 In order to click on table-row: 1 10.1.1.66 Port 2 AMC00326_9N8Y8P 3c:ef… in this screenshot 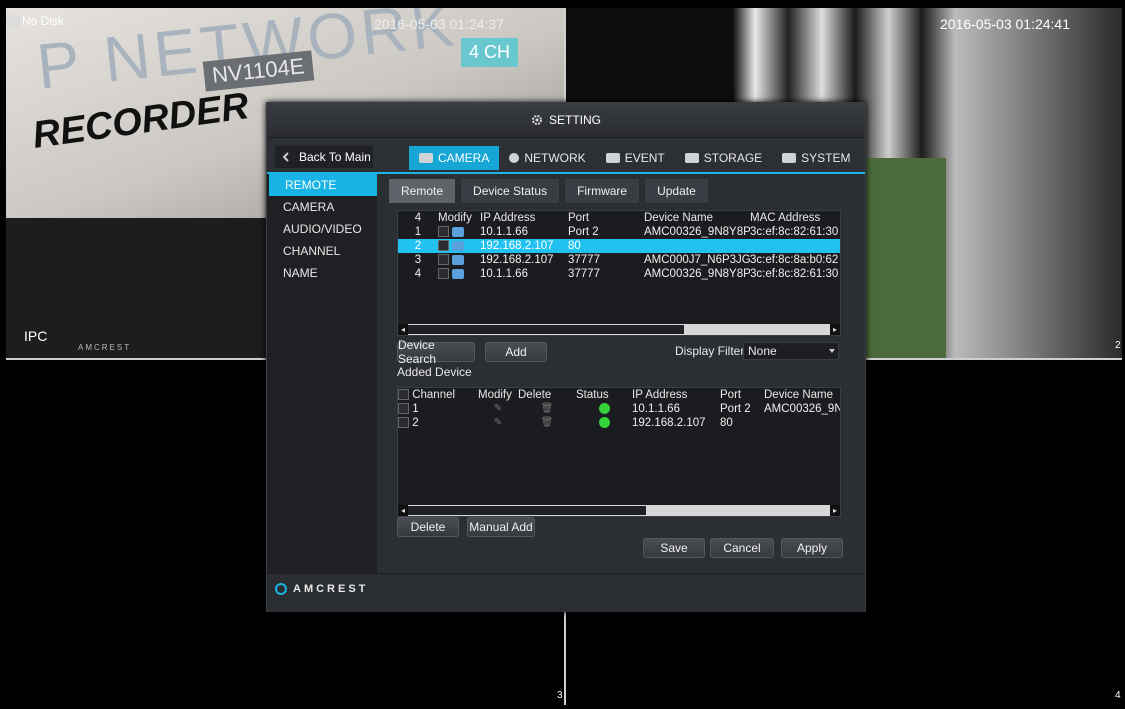, I will do `click(619, 232)`.